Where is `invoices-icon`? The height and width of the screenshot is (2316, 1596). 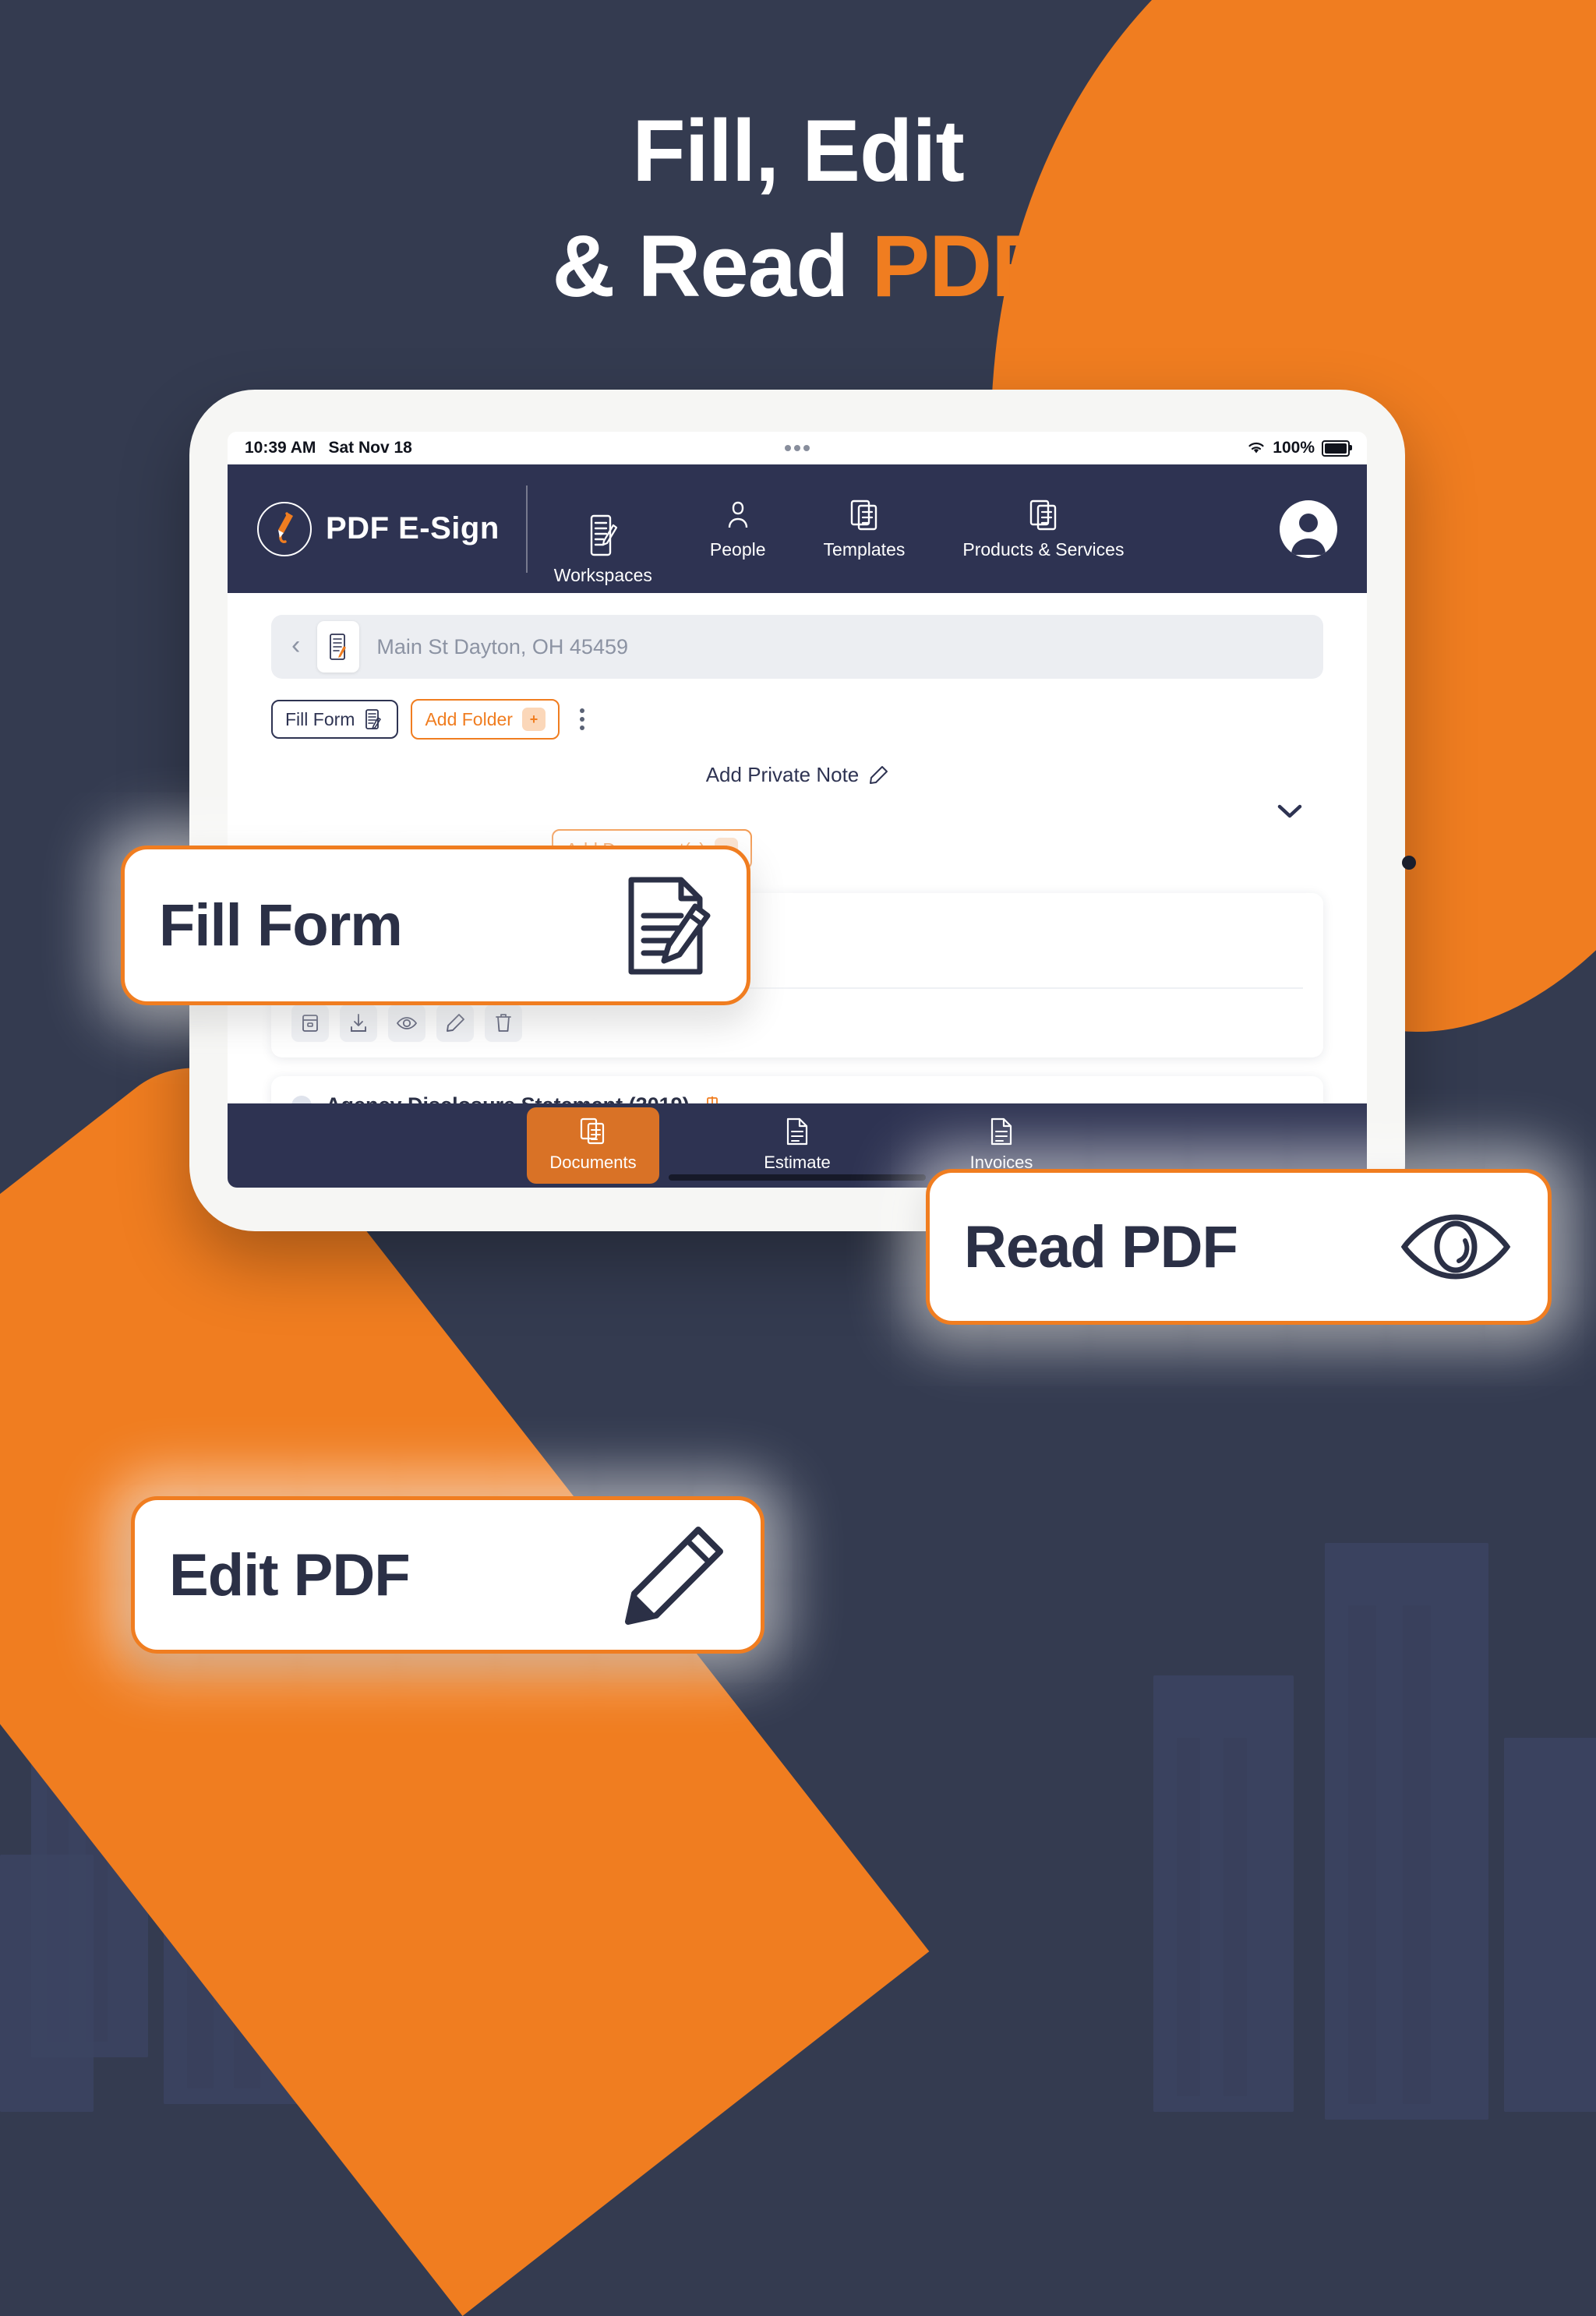 invoices-icon is located at coordinates (1001, 1131).